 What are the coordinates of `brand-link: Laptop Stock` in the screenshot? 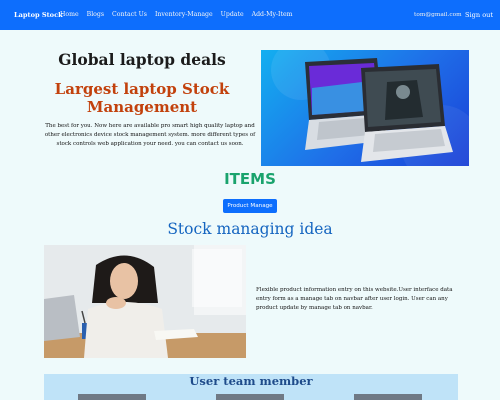 It's located at (38, 15).